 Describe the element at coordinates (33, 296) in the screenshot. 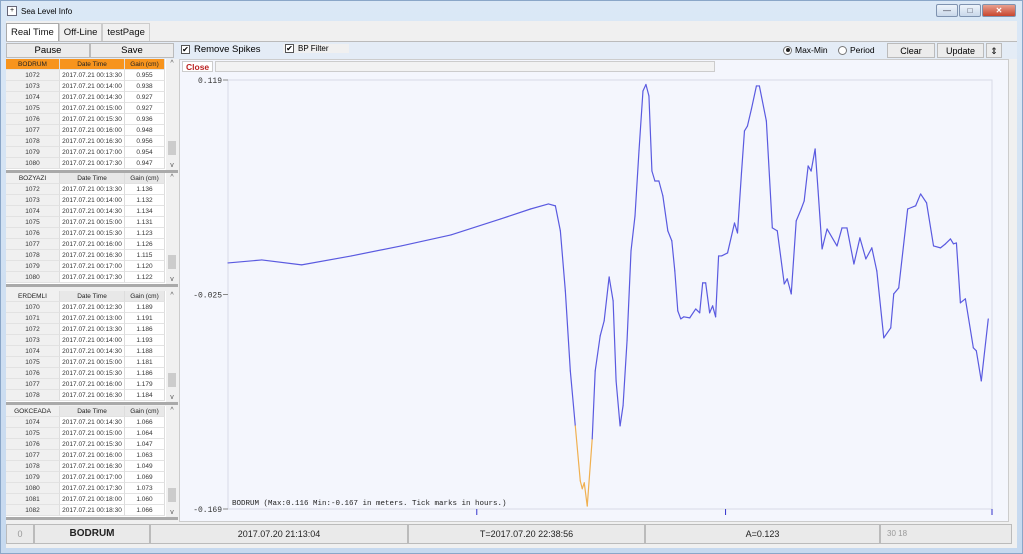

I see `column-header: ERDEMLI` at that location.